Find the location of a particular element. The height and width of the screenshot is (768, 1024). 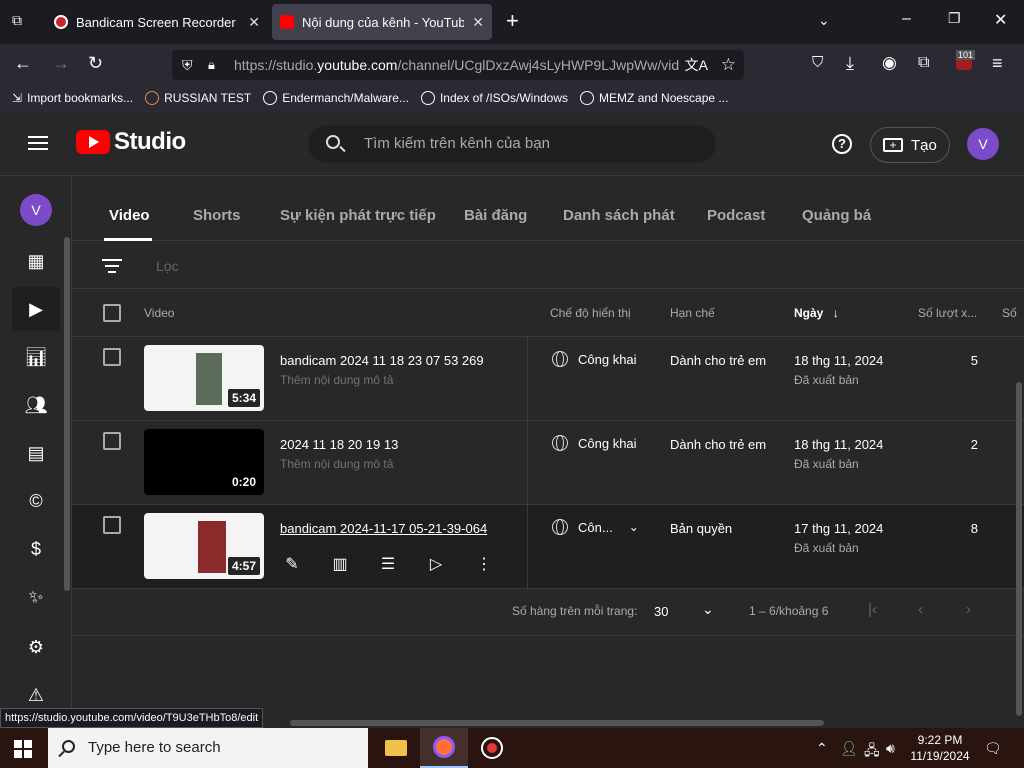

sidebar-analytics-icon: 📊︎ is located at coordinates (36, 357).